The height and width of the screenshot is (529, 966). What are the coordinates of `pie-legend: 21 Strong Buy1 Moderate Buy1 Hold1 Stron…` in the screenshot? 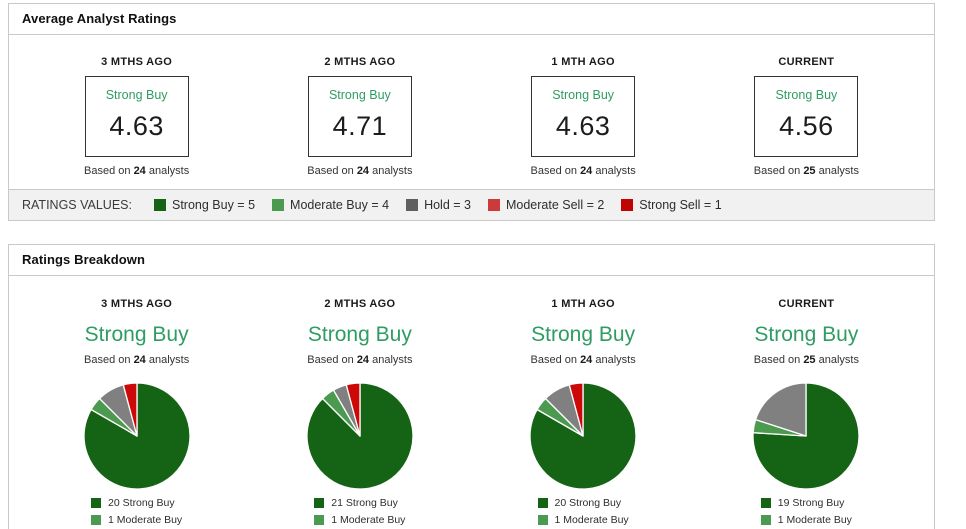 It's located at (359, 513).